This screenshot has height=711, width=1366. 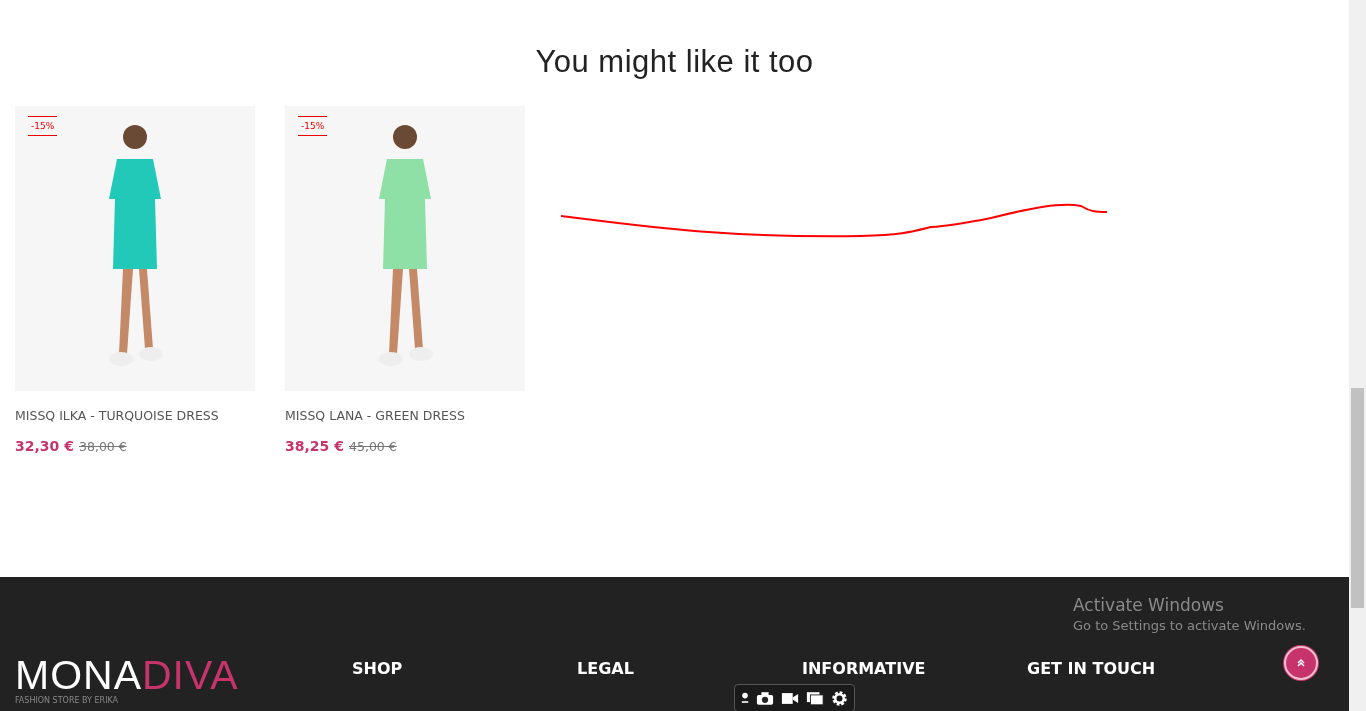 I want to click on original-price: 45,00 €, so click(x=373, y=446).